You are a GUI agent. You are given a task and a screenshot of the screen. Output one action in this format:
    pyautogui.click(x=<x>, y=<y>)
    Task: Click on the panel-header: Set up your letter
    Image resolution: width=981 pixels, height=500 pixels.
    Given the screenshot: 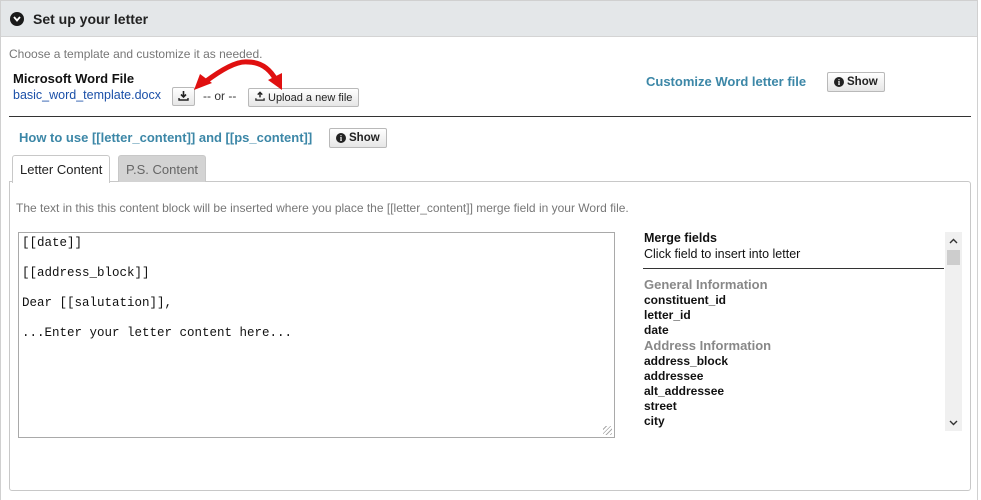 What is the action you would take?
    pyautogui.click(x=489, y=19)
    